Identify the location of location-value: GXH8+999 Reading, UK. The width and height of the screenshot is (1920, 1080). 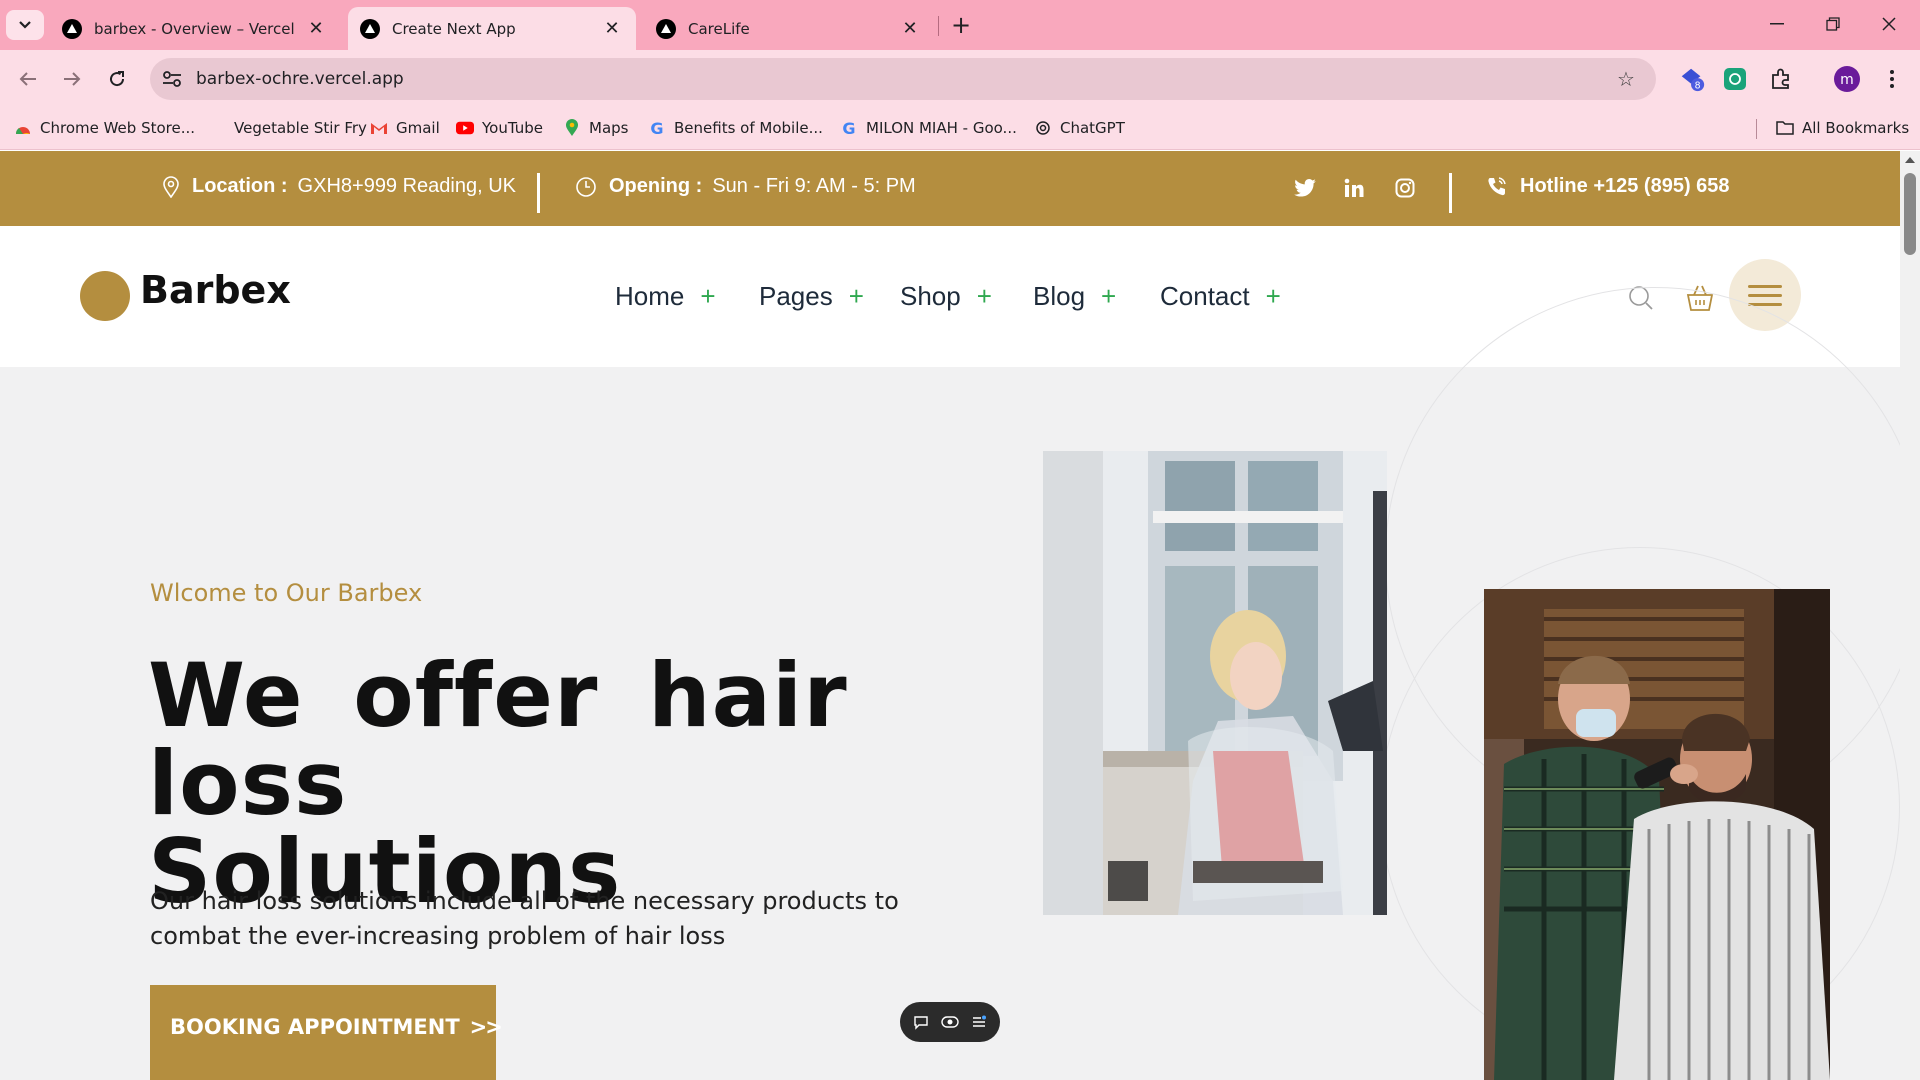
(407, 186).